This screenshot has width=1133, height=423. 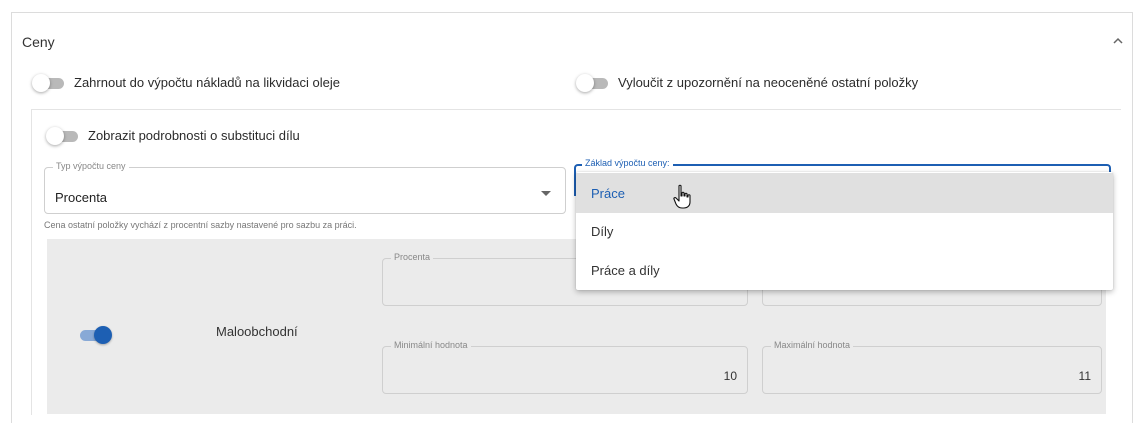 What do you see at coordinates (844, 193) in the screenshot?
I see `menu-item-prace: Práce` at bounding box center [844, 193].